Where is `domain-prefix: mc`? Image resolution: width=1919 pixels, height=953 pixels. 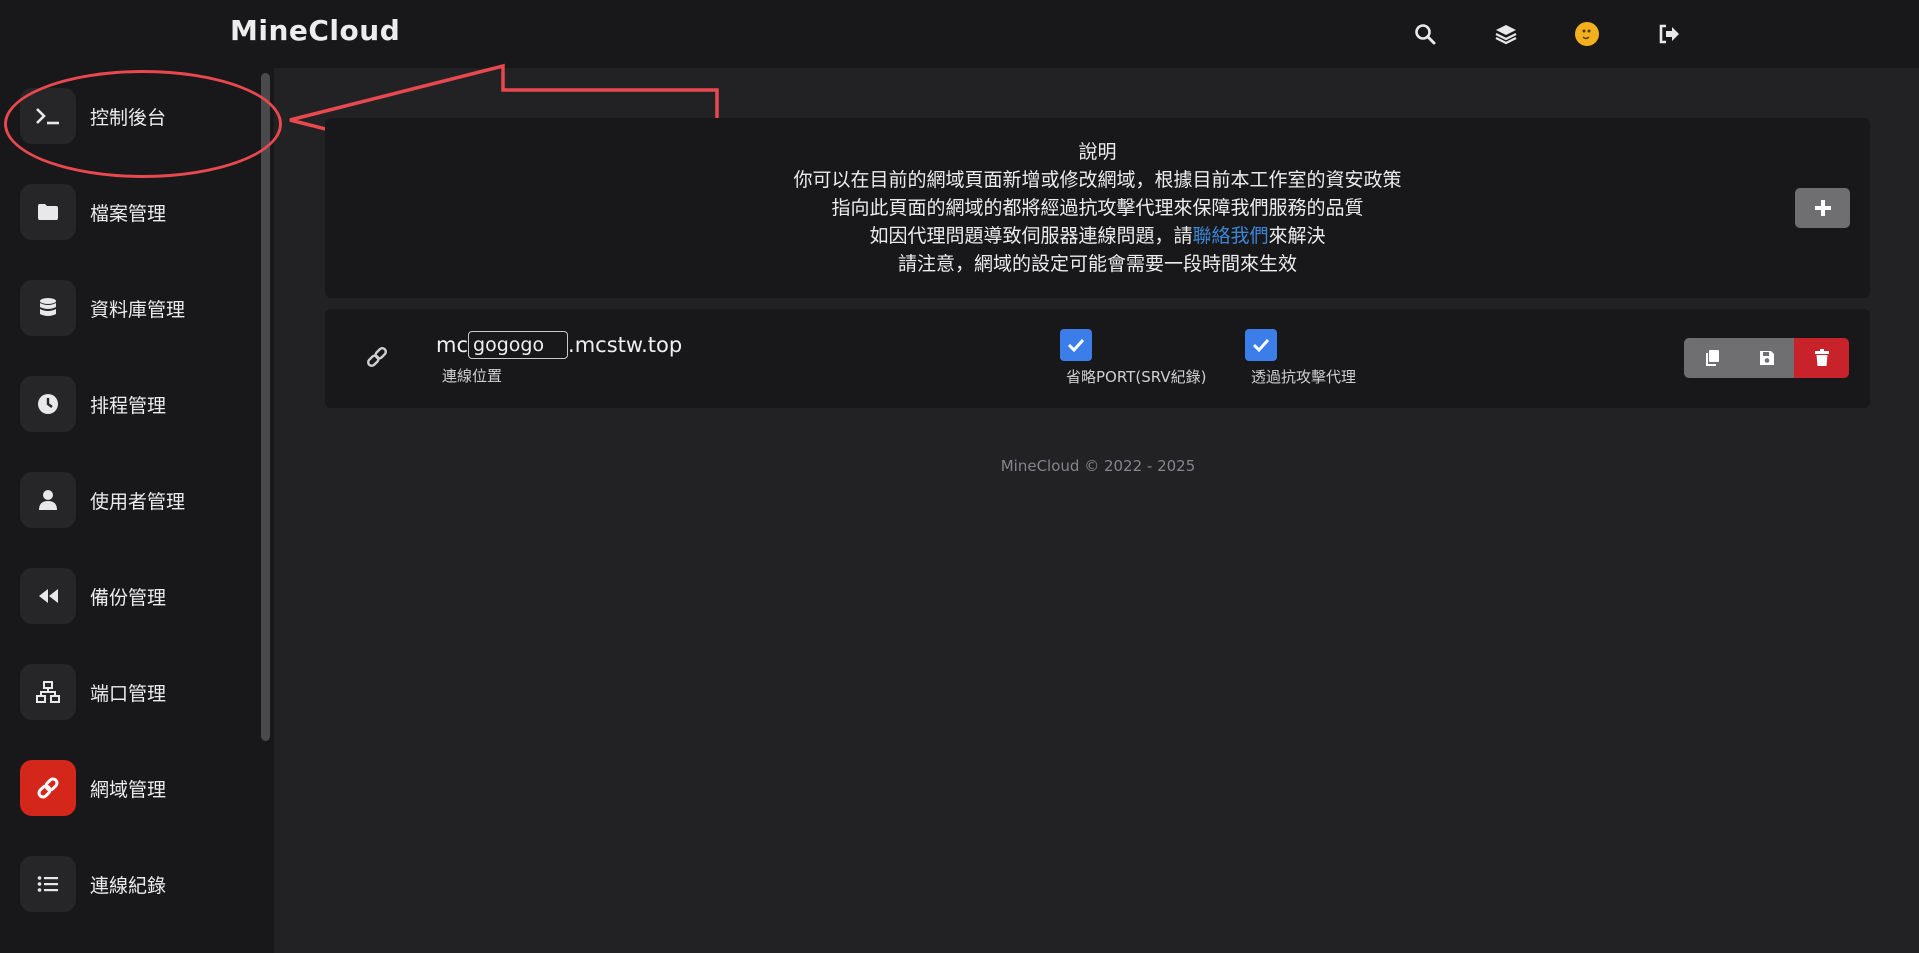
domain-prefix: mc is located at coordinates (452, 345).